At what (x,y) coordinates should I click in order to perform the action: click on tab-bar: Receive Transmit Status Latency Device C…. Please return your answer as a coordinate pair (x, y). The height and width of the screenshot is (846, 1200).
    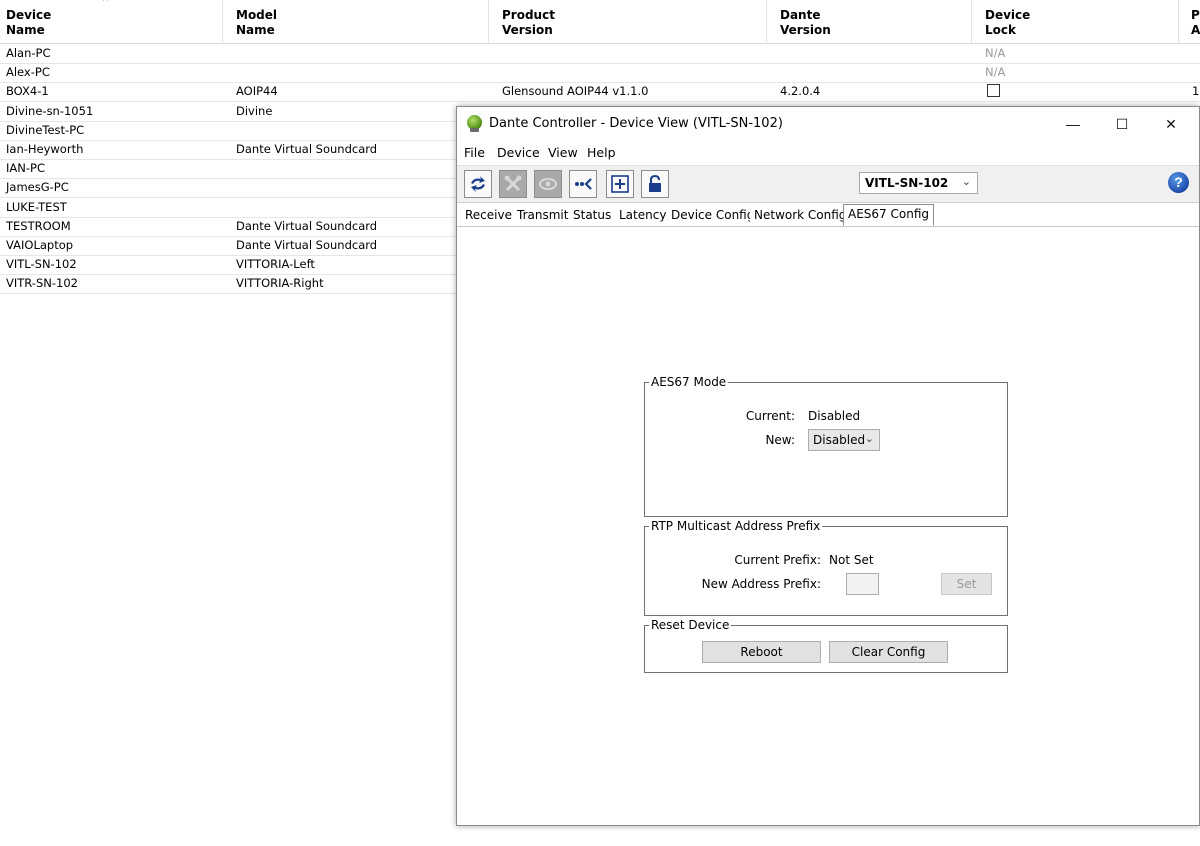
    Looking at the image, I should click on (828, 215).